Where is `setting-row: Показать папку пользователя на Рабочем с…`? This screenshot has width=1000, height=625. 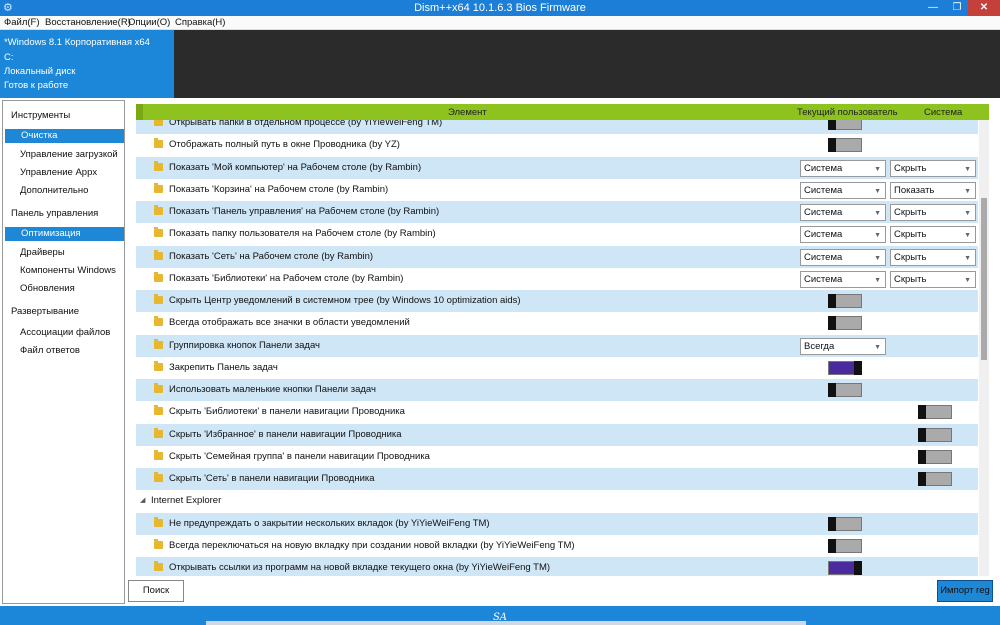
setting-row: Показать папку пользователя на Рабочем с… is located at coordinates (557, 234).